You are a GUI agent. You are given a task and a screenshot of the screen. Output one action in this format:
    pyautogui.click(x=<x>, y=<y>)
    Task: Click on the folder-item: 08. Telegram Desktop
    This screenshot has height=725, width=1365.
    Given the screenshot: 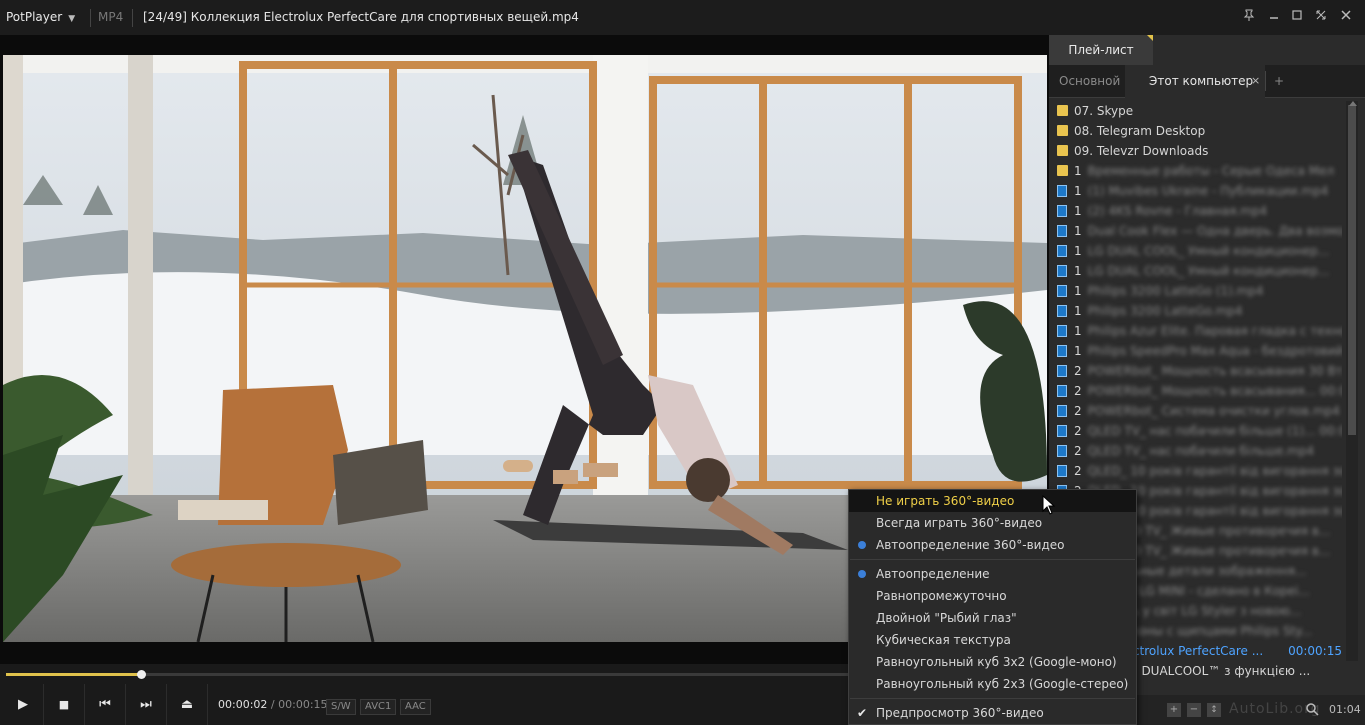 What is the action you would take?
    pyautogui.click(x=1199, y=131)
    